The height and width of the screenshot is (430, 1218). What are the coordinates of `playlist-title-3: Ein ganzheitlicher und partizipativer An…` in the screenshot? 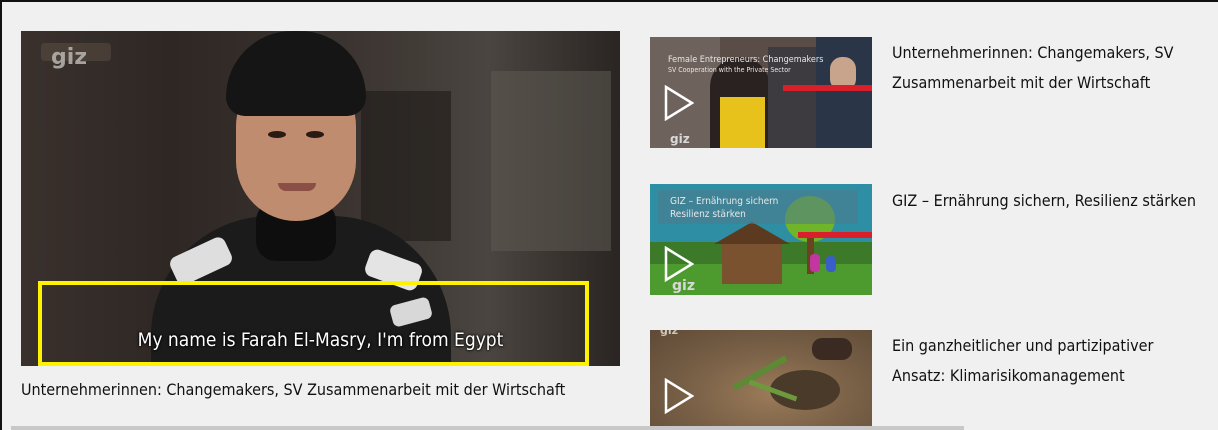 It's located at (1047, 361).